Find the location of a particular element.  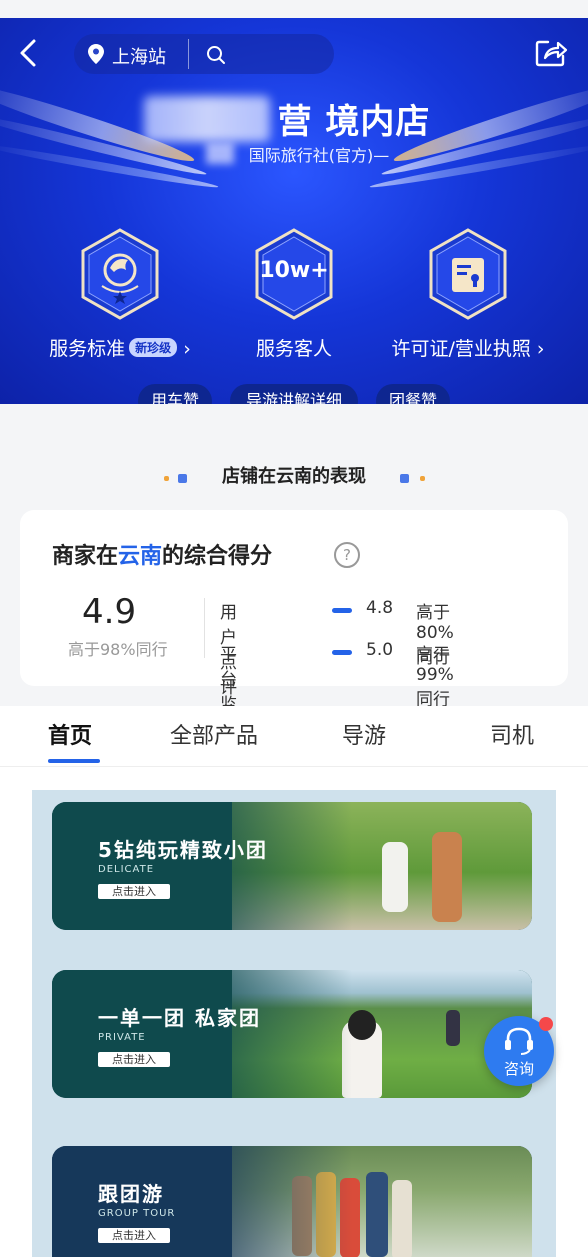

tab-home: 首页 is located at coordinates (70, 734).